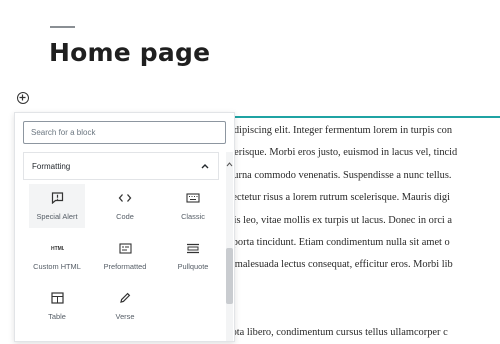 Image resolution: width=500 pixels, height=344 pixels. I want to click on pencil-icon, so click(125, 298).